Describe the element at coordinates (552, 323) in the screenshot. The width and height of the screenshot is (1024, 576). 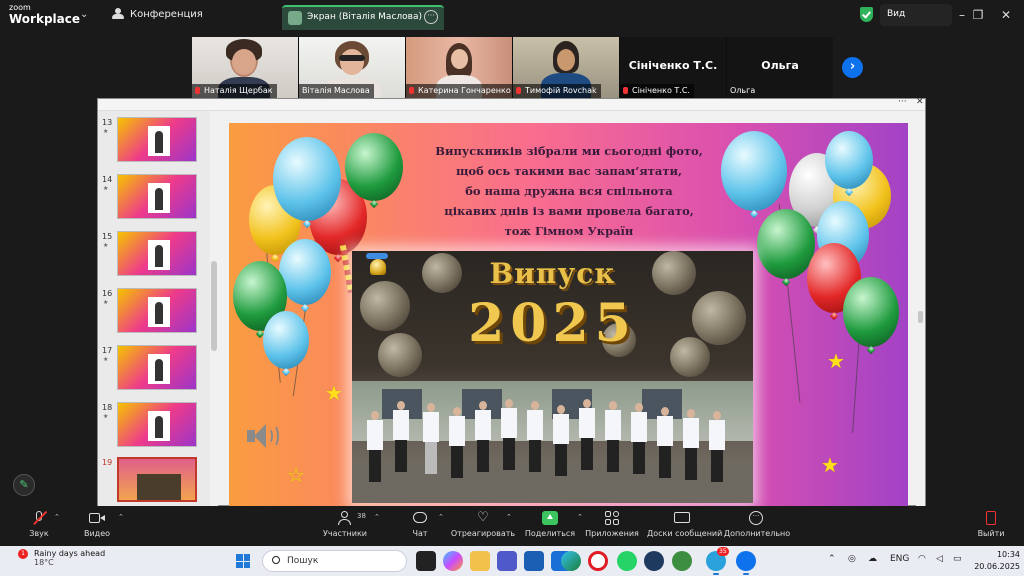
I see `slide-year: 2025` at that location.